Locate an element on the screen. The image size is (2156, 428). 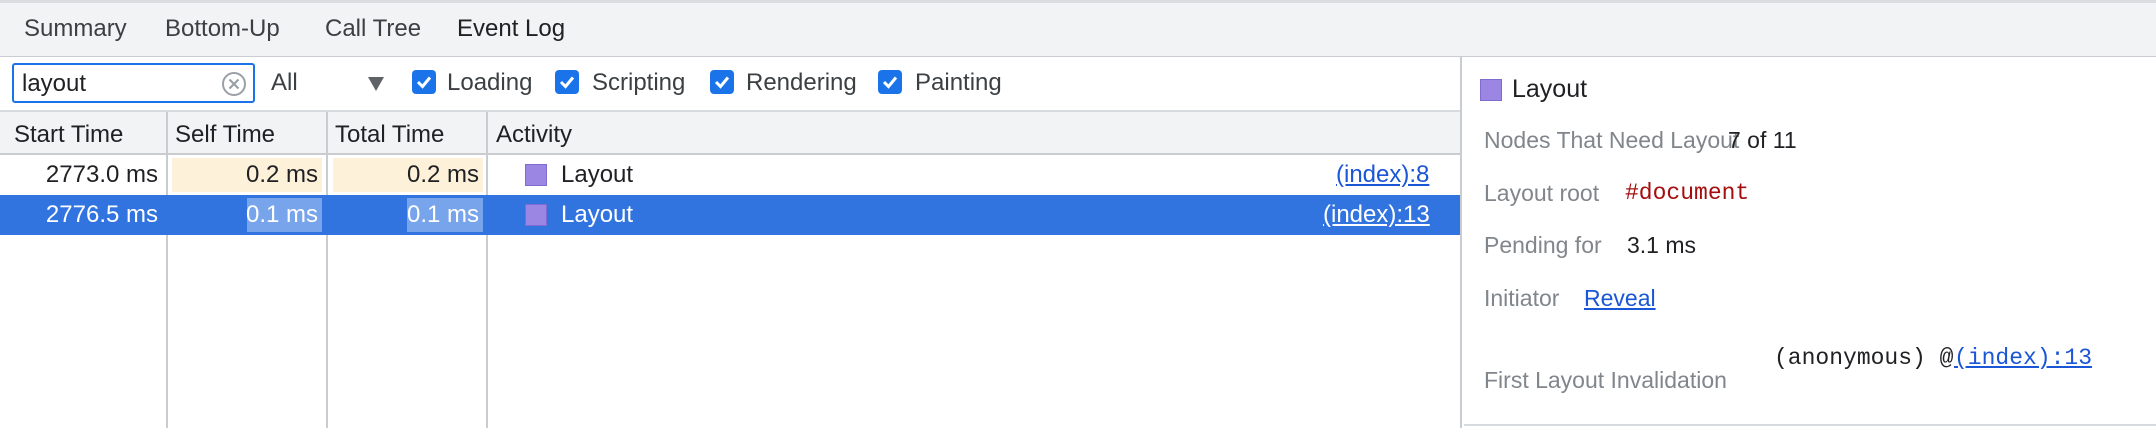
category-select: All is located at coordinates (284, 83).